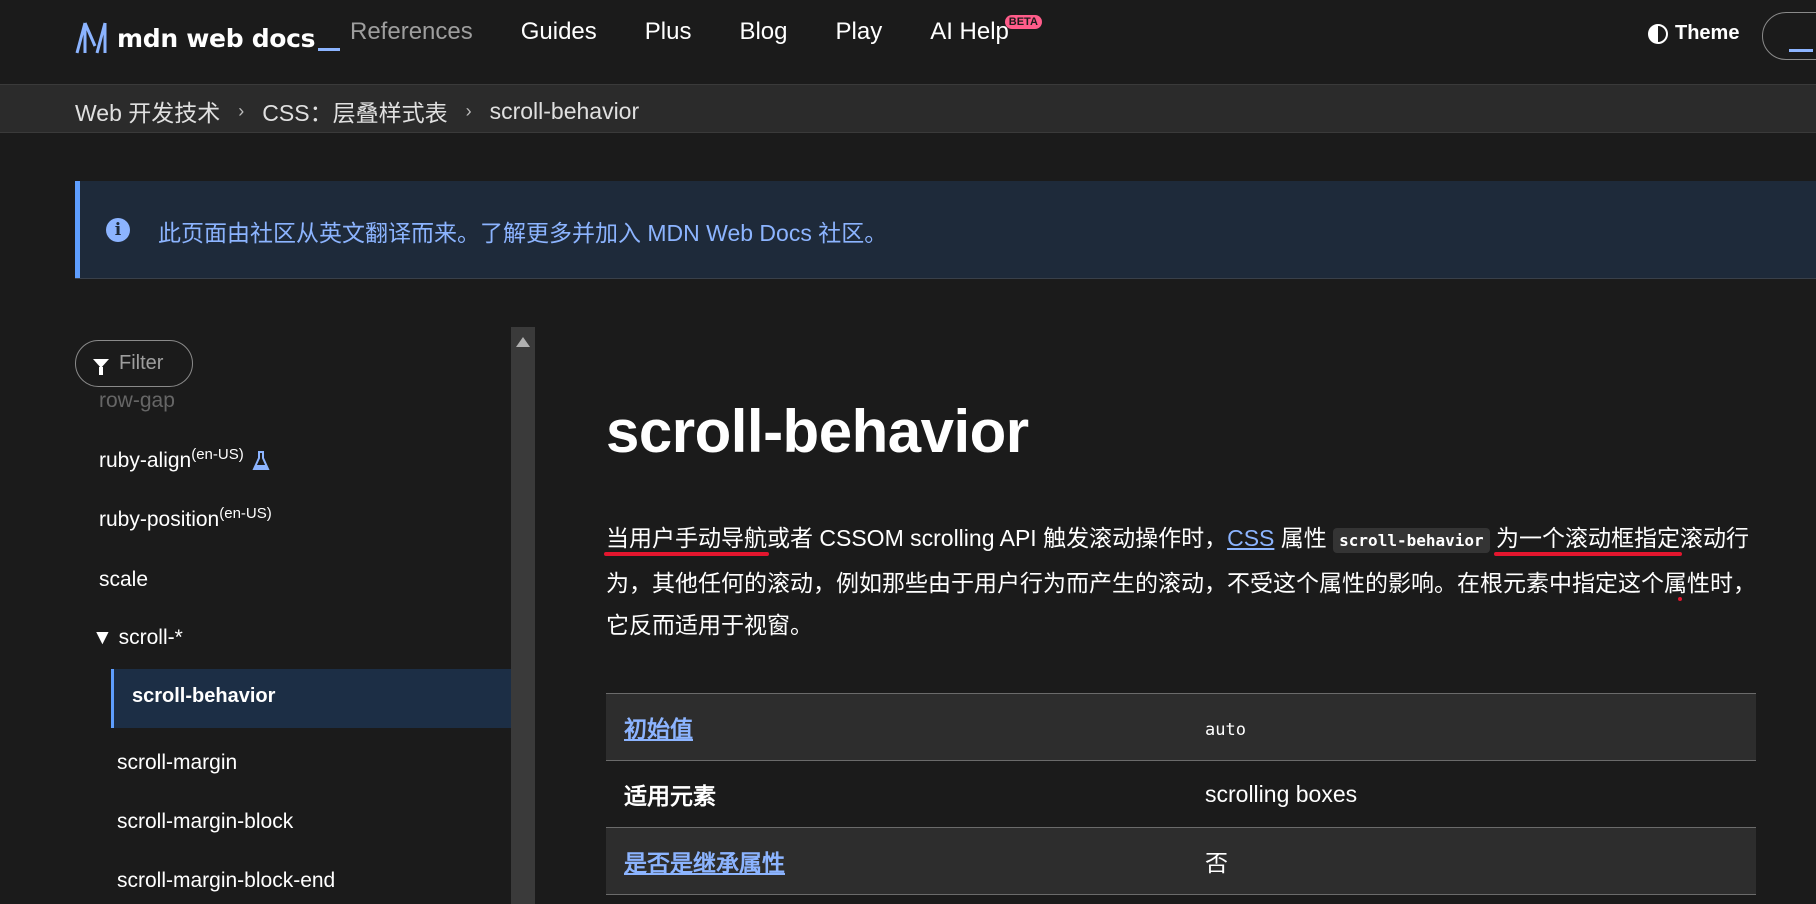 This screenshot has height=904, width=1816. What do you see at coordinates (91, 38) in the screenshot?
I see `mdn-logo-icon` at bounding box center [91, 38].